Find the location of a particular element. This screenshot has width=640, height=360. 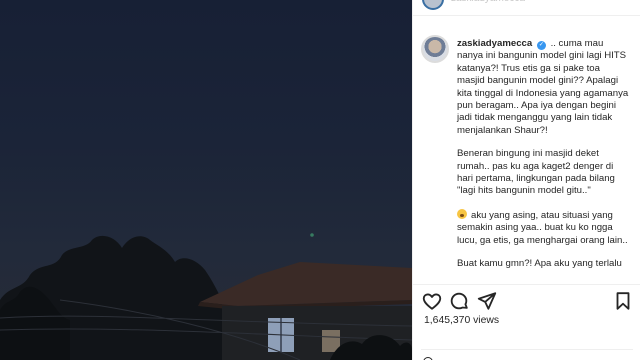

views-count: 1,645,370 views is located at coordinates (461, 320).